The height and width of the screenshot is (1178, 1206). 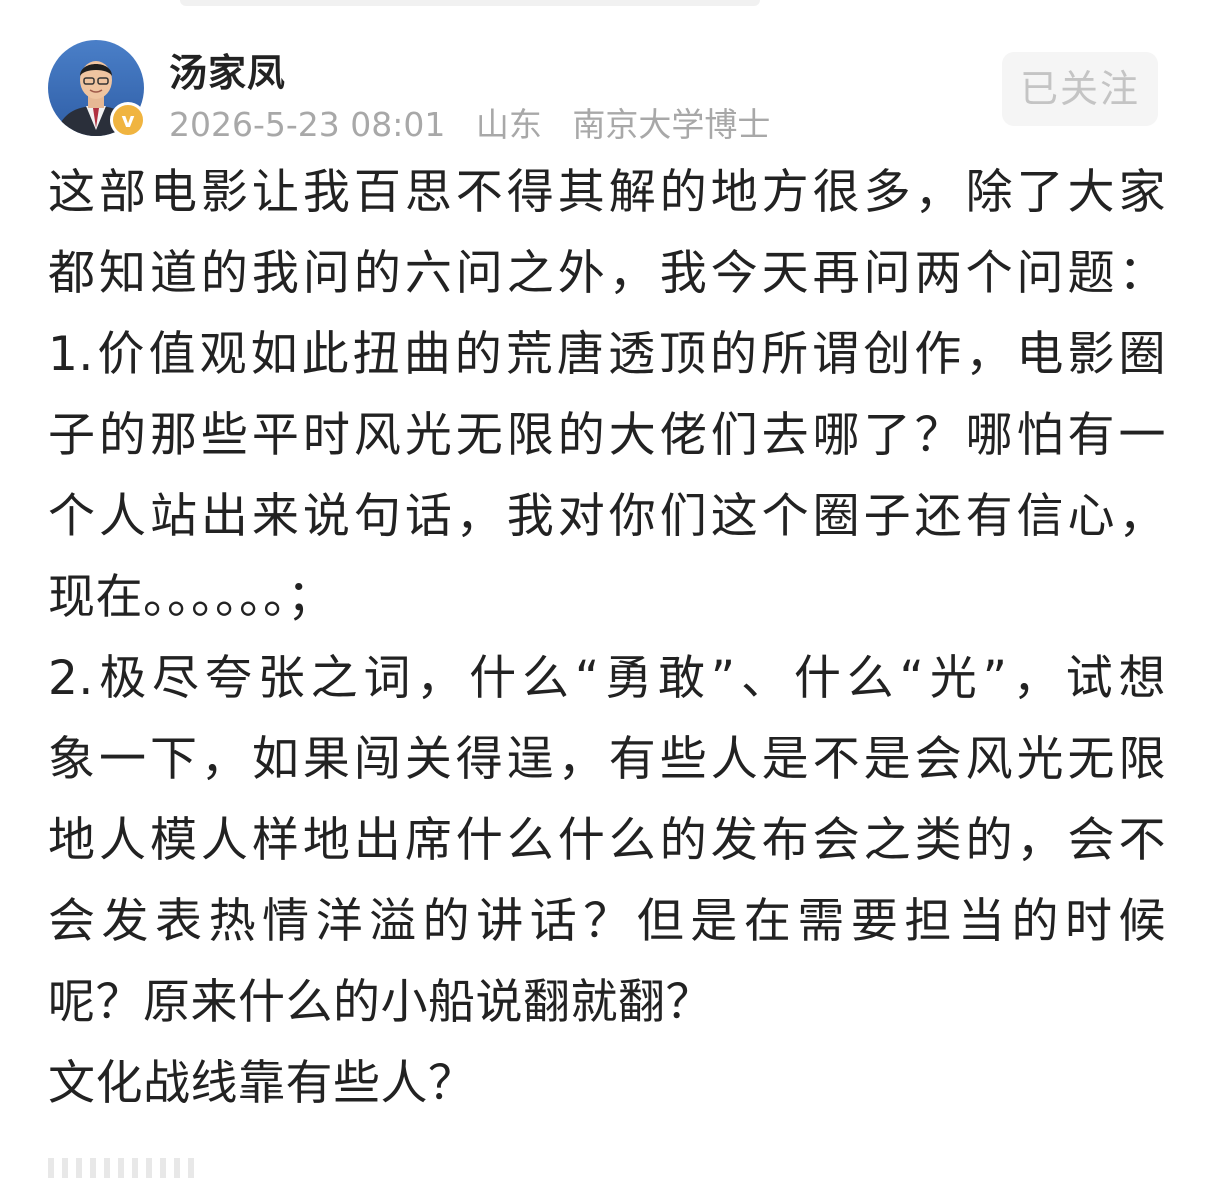 What do you see at coordinates (380, 1002) in the screenshot?
I see `post-line: 呢？原来什么的小船说翻就翻？` at bounding box center [380, 1002].